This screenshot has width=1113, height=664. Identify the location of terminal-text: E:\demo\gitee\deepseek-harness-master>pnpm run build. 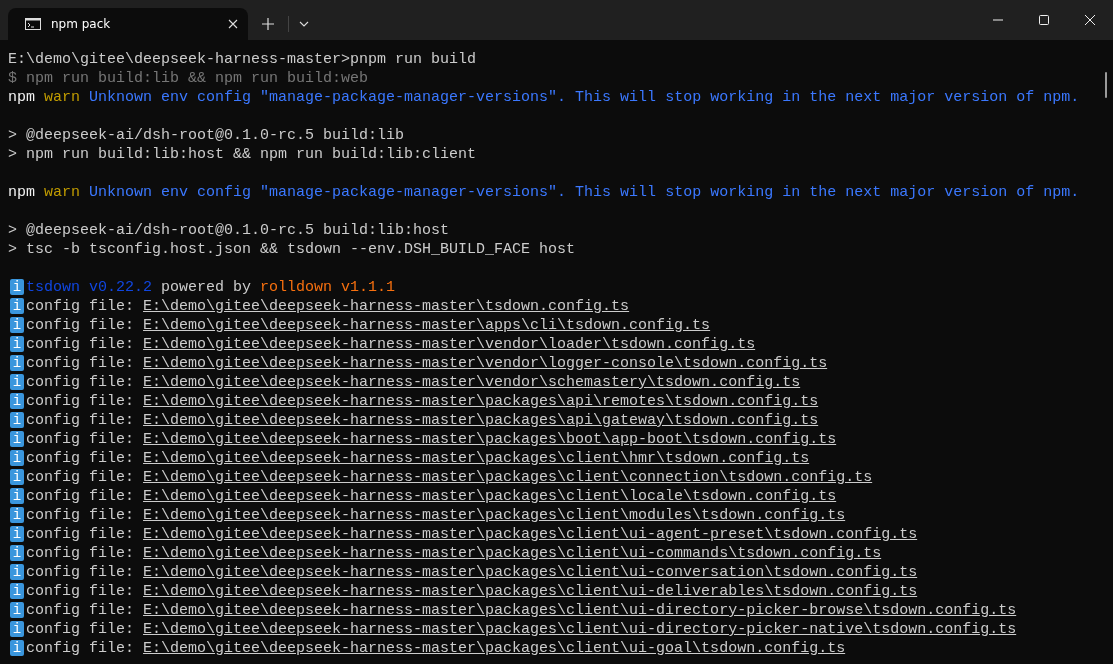
(242, 59).